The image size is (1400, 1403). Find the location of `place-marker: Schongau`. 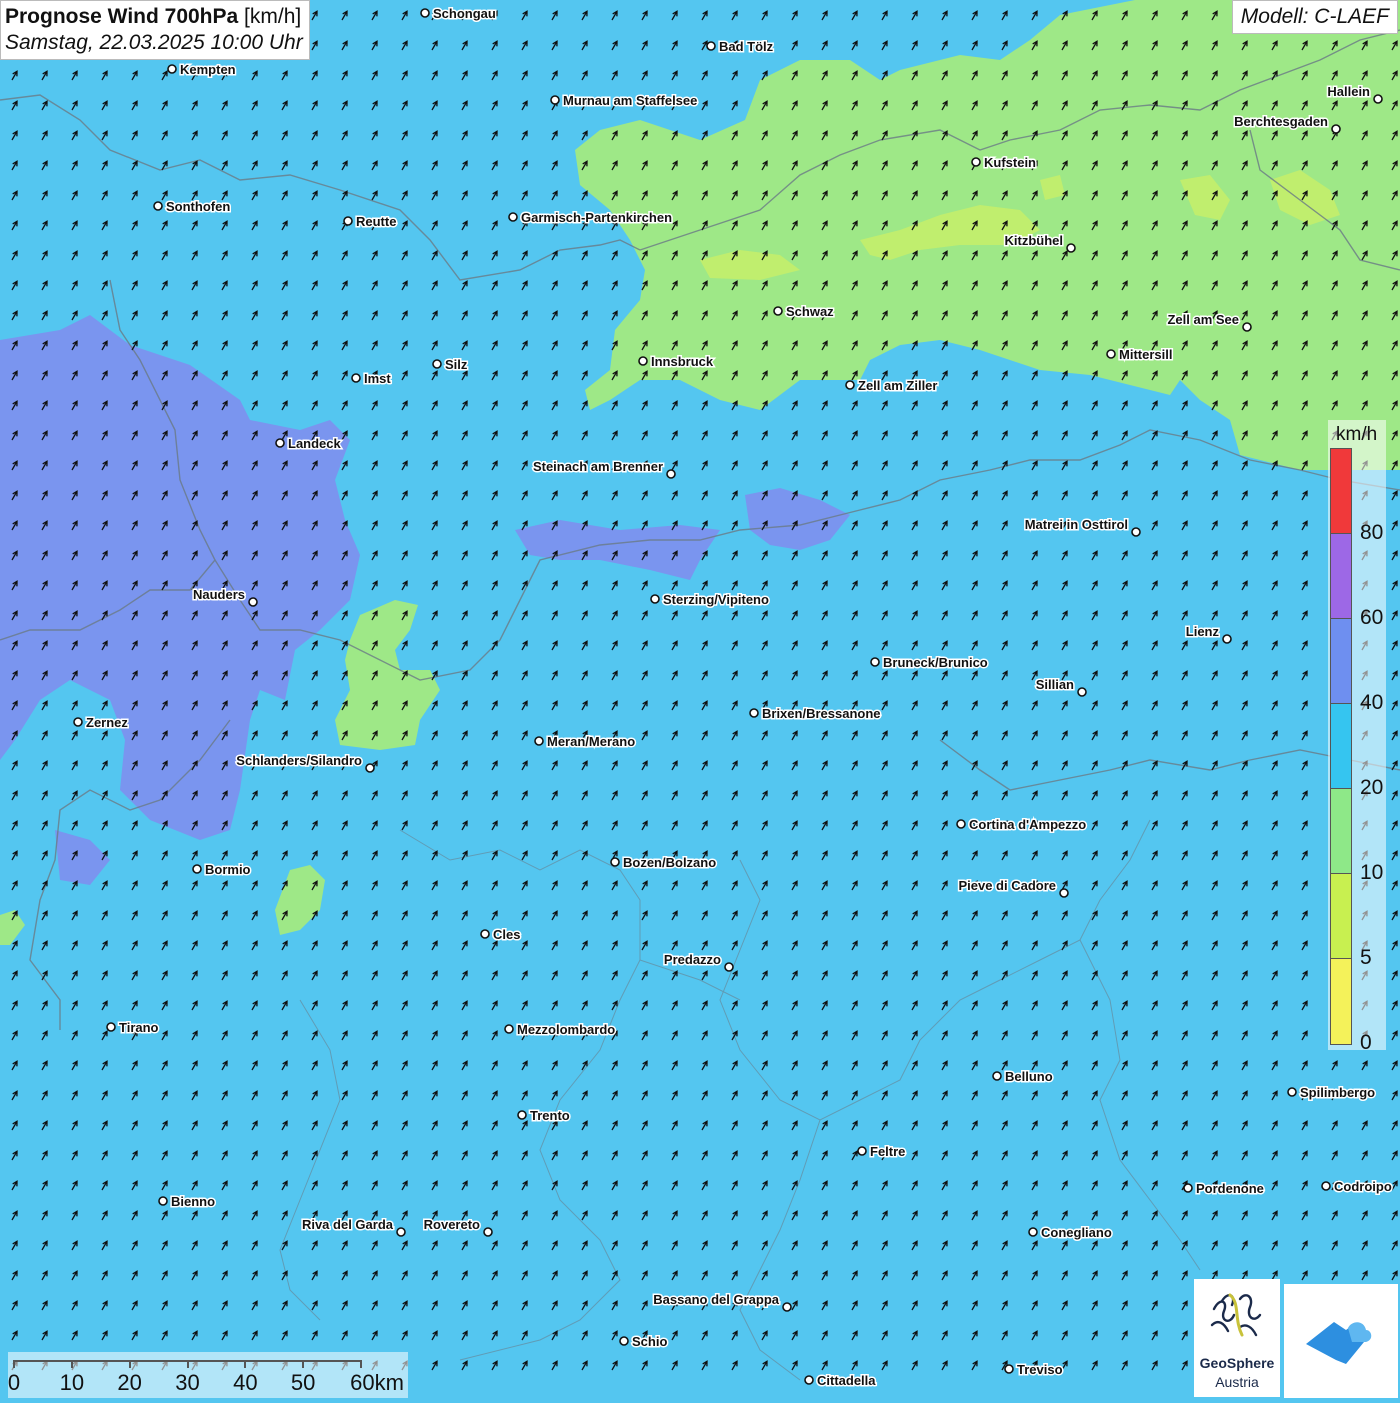

place-marker: Schongau is located at coordinates (458, 14).